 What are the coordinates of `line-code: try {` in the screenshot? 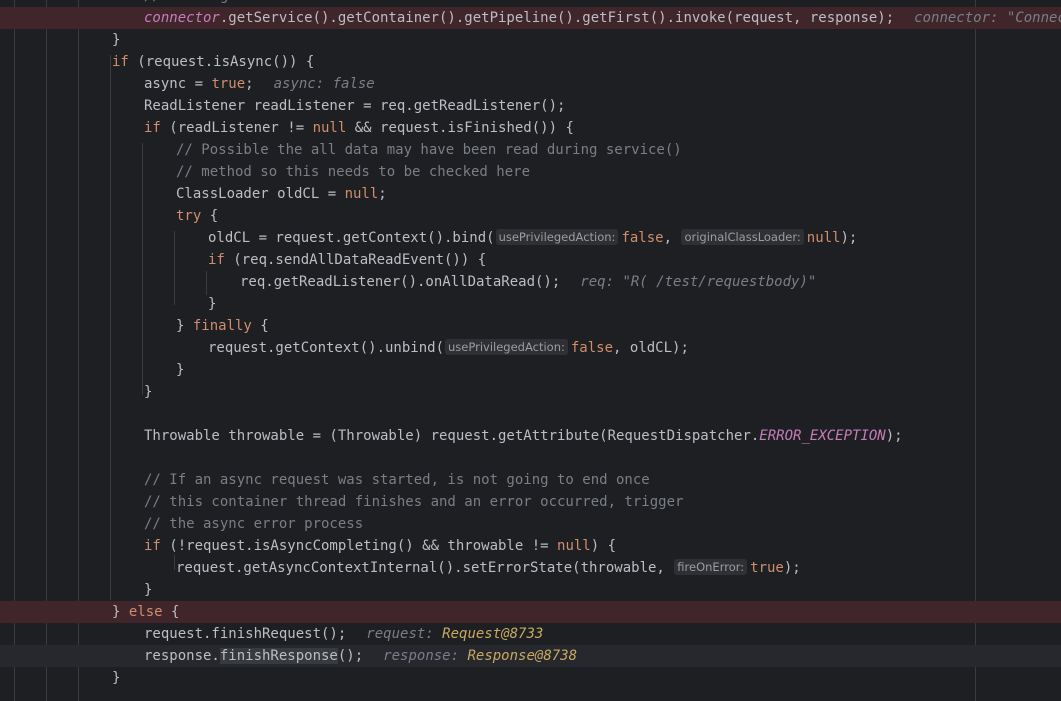 It's located at (197, 216).